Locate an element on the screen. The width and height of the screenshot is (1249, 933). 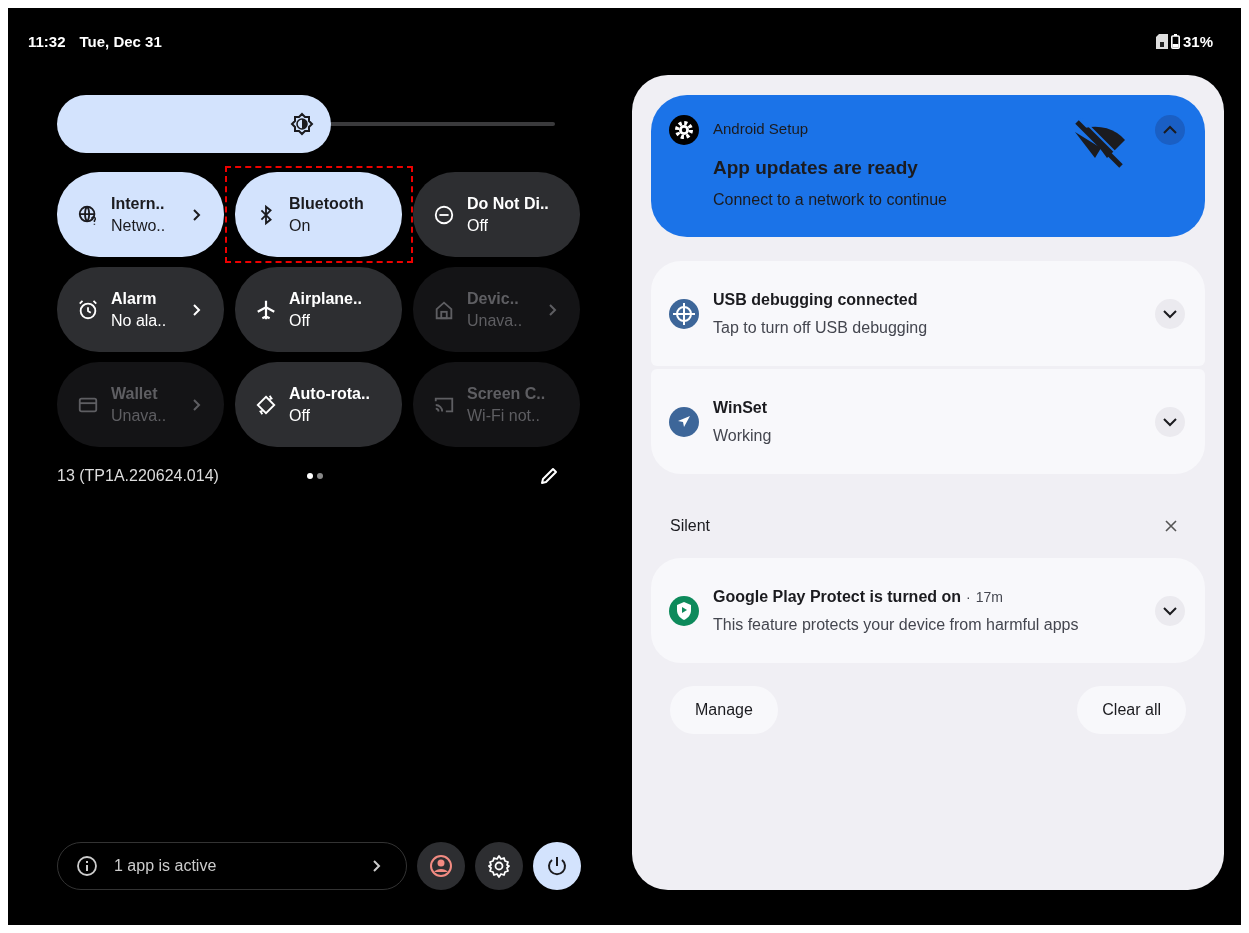
notification-title: App updates are ready is located at coordinates (816, 168).